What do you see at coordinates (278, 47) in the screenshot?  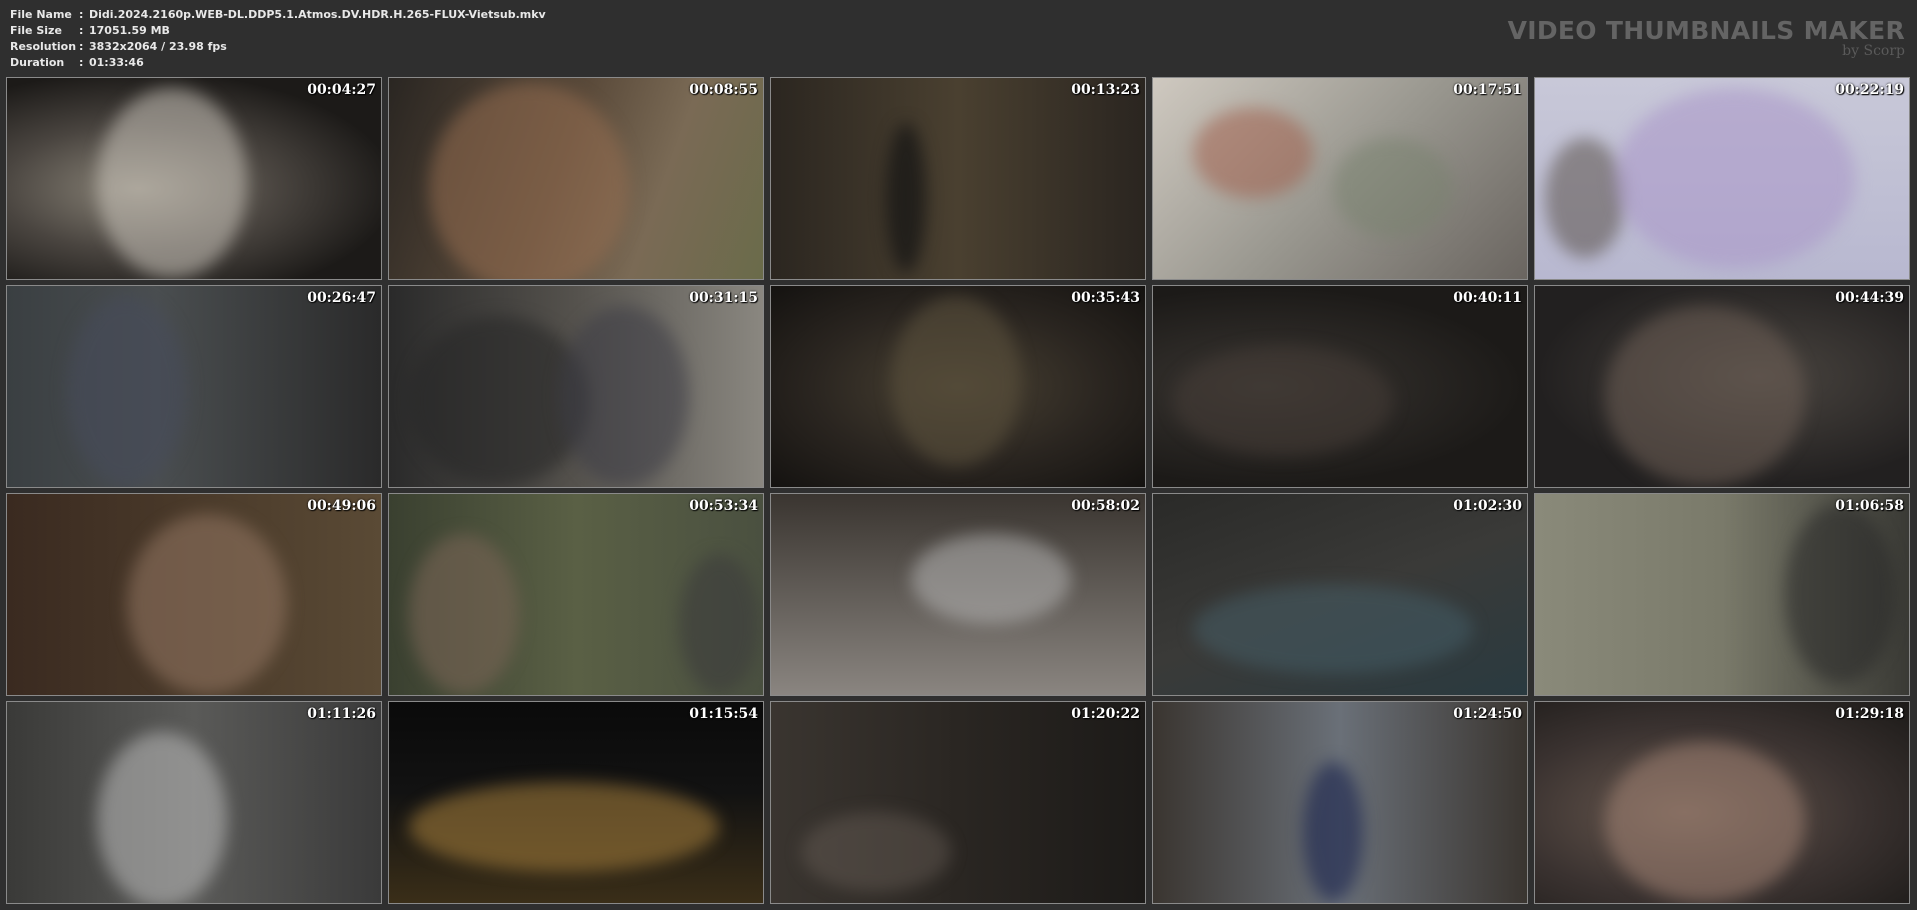 I see `resolution-row: Resolution : 3832x2064 / 23.98 fps` at bounding box center [278, 47].